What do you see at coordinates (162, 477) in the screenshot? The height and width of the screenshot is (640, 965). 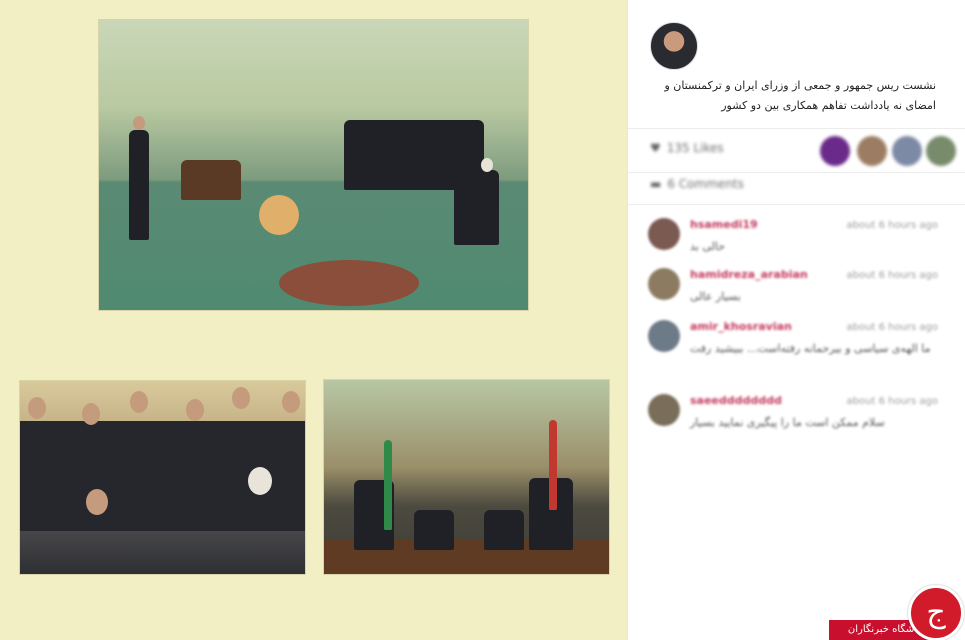 I see `ministers-photo` at bounding box center [162, 477].